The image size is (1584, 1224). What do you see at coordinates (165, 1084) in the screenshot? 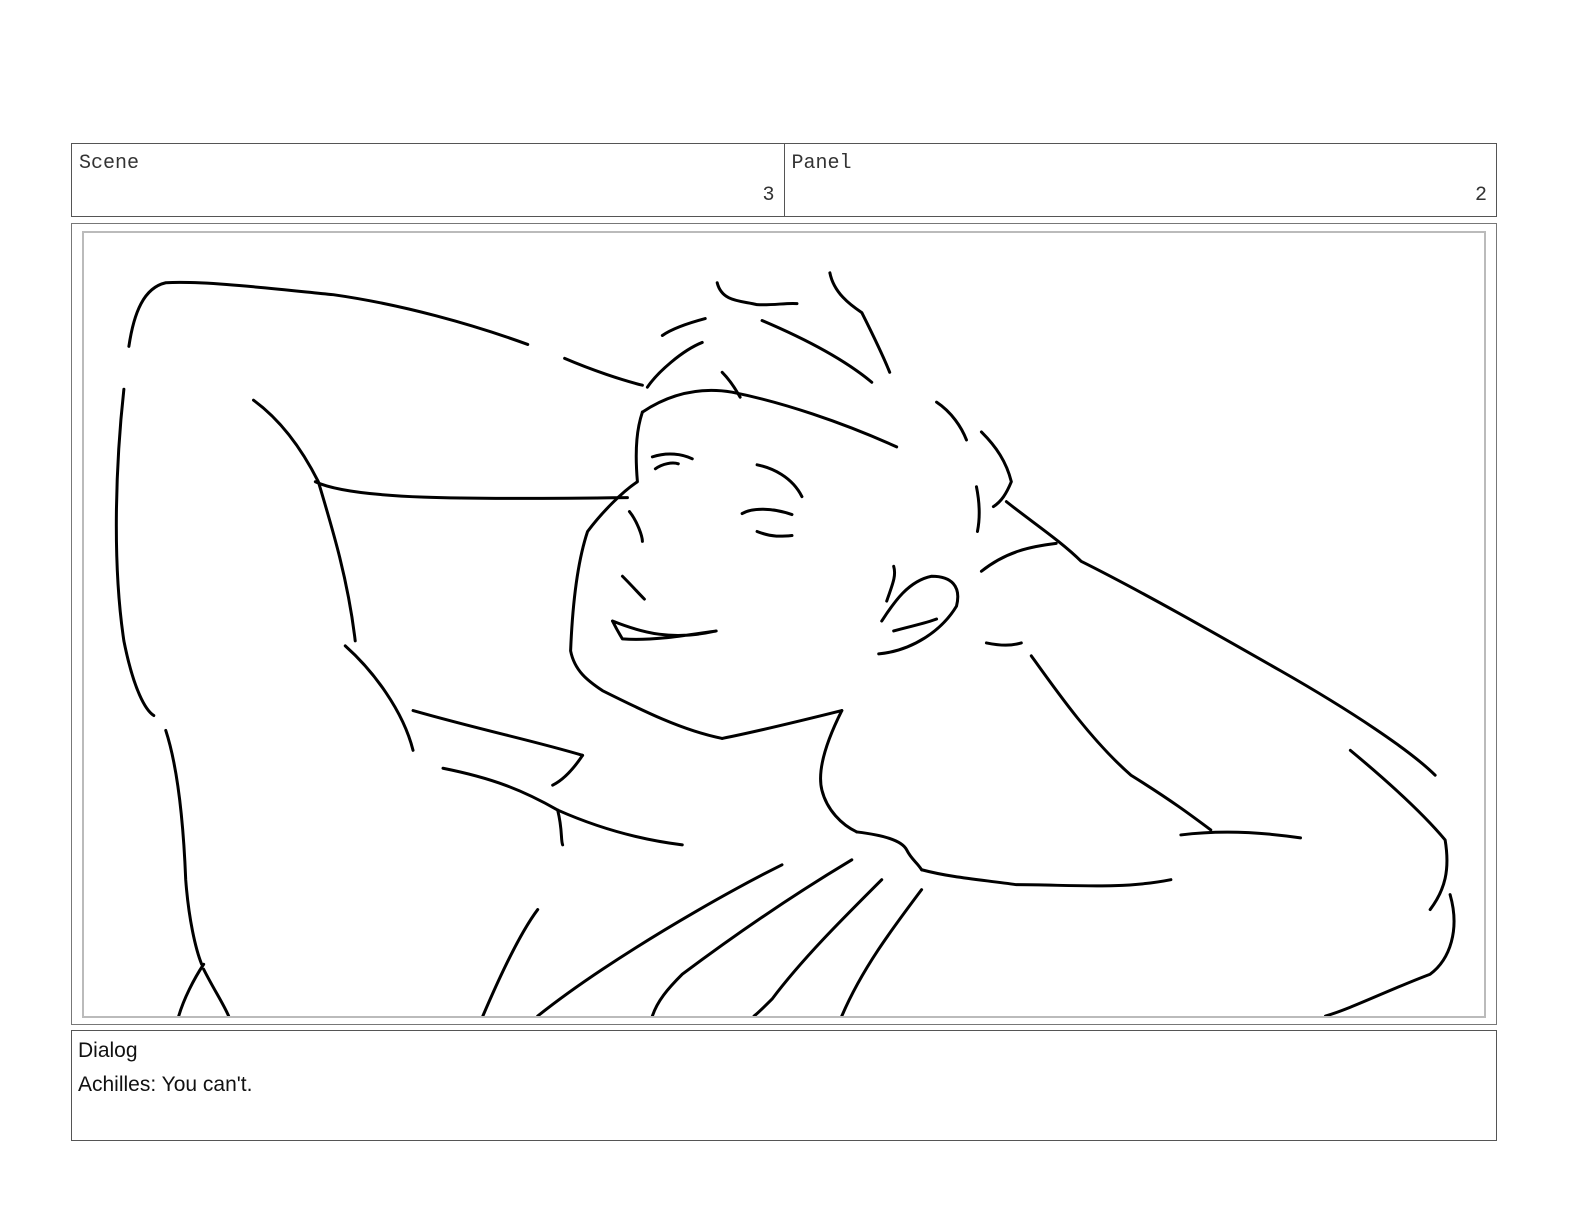
I see `dialog-text: Achilles: You can't.` at bounding box center [165, 1084].